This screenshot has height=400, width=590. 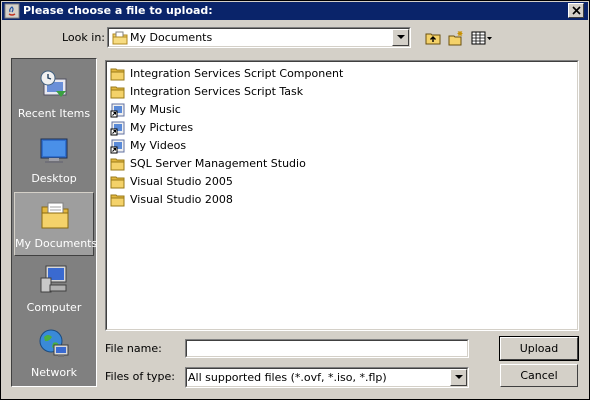 I want to click on place-recent-items: Recent Items, so click(x=54, y=95).